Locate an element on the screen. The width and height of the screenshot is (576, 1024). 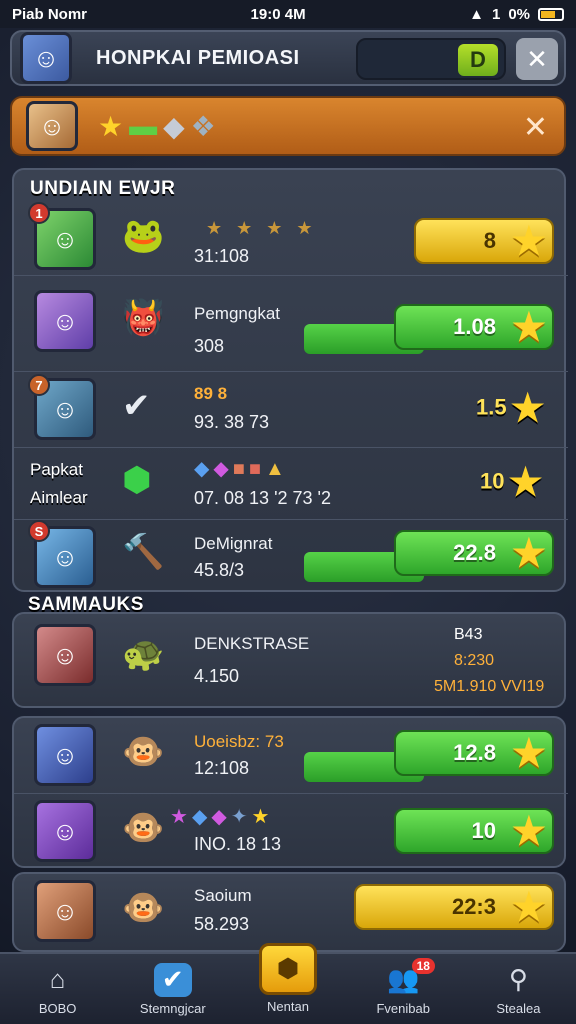
nav-tasks: ✔ Stemngjcar is located at coordinates (172, 989).